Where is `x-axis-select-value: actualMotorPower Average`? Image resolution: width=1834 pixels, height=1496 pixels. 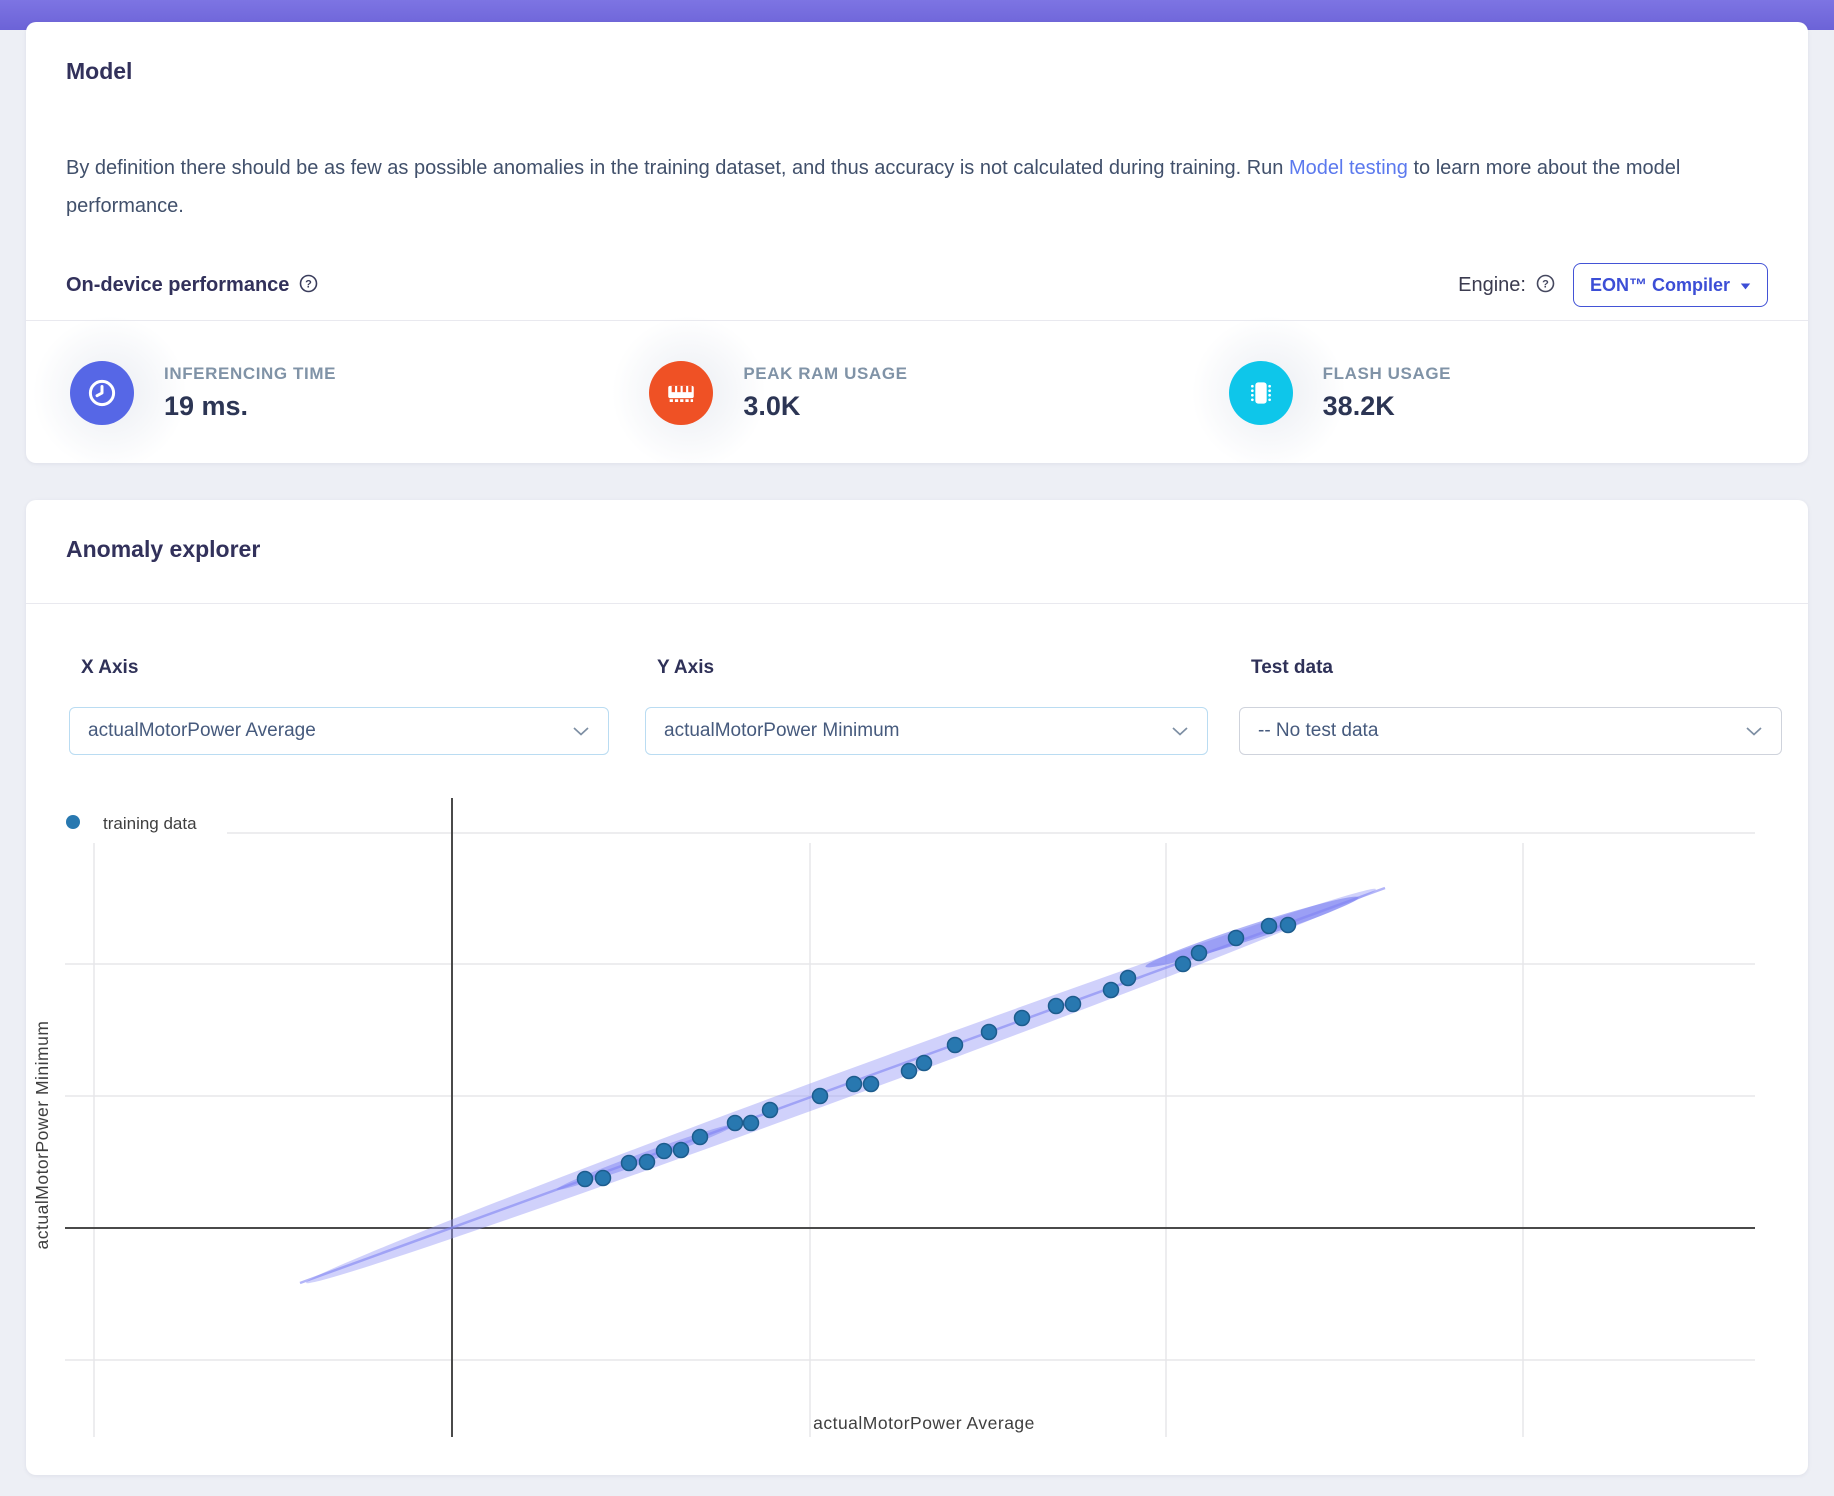
x-axis-select-value: actualMotorPower Average is located at coordinates (202, 730).